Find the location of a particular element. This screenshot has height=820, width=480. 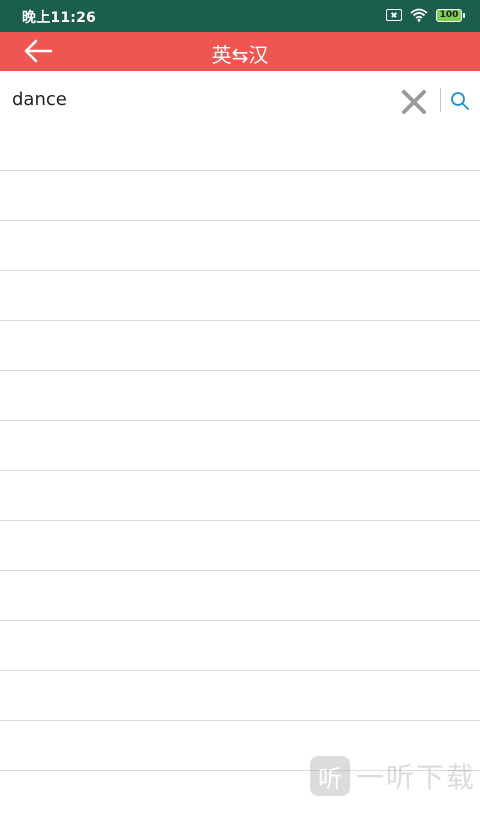

battery-icon: 100 is located at coordinates (450, 15).